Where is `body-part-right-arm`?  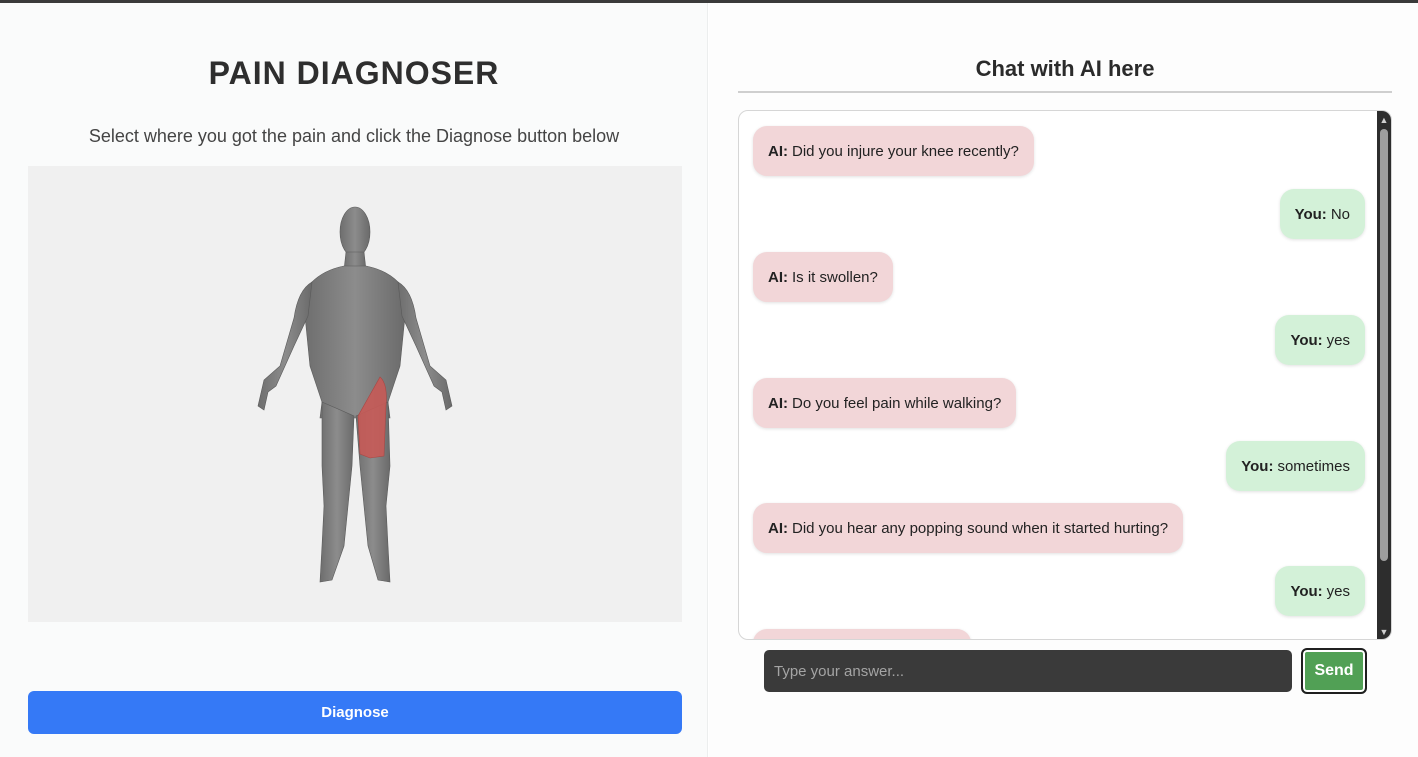 body-part-right-arm is located at coordinates (285, 346).